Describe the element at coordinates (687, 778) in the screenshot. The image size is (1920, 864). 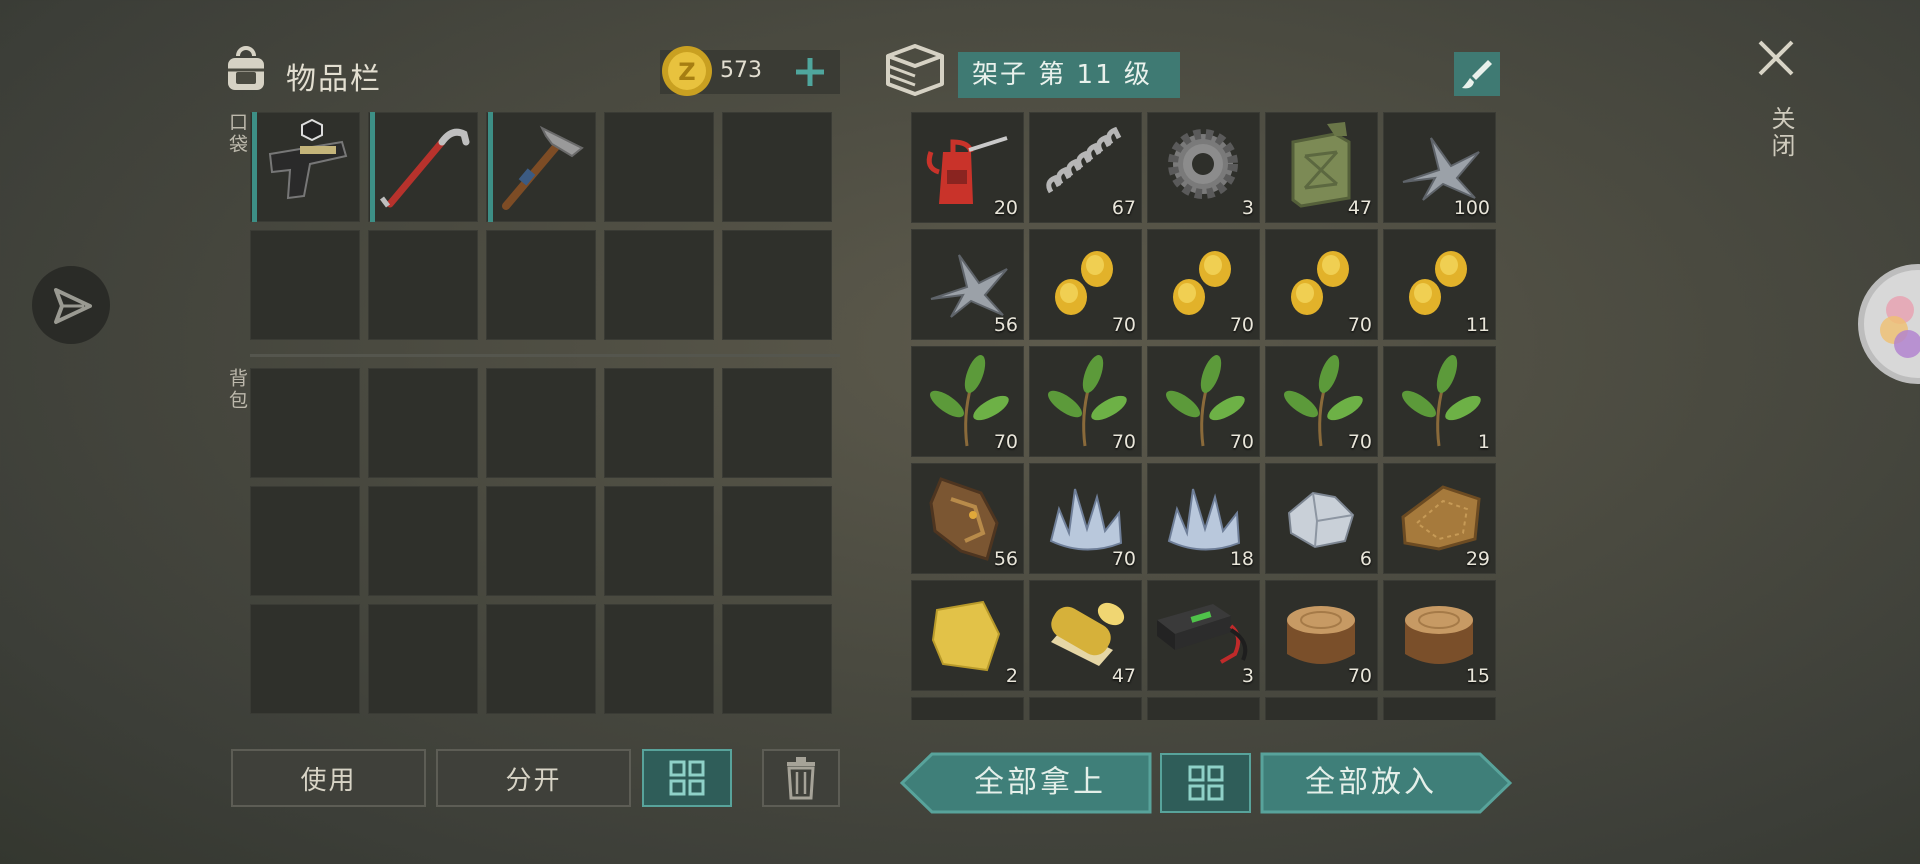
I see `sort-inventory-button` at that location.